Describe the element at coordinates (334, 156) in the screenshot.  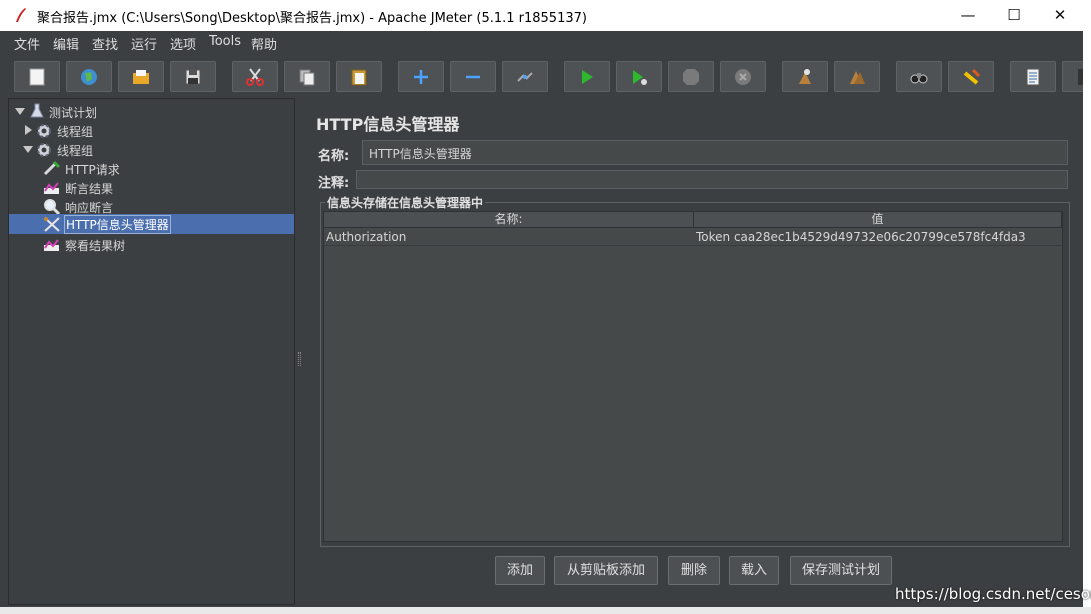
I see `name-label: 名称:` at that location.